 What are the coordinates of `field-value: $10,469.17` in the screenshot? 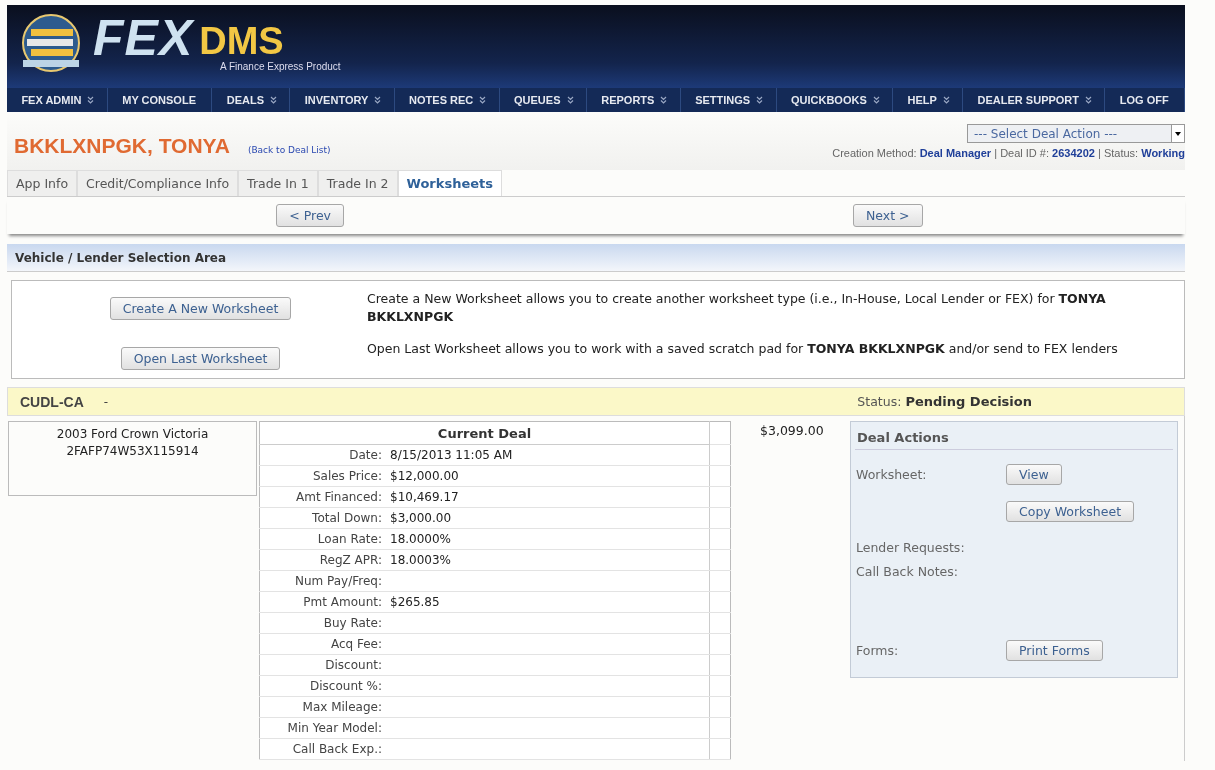 It's located at (548, 497).